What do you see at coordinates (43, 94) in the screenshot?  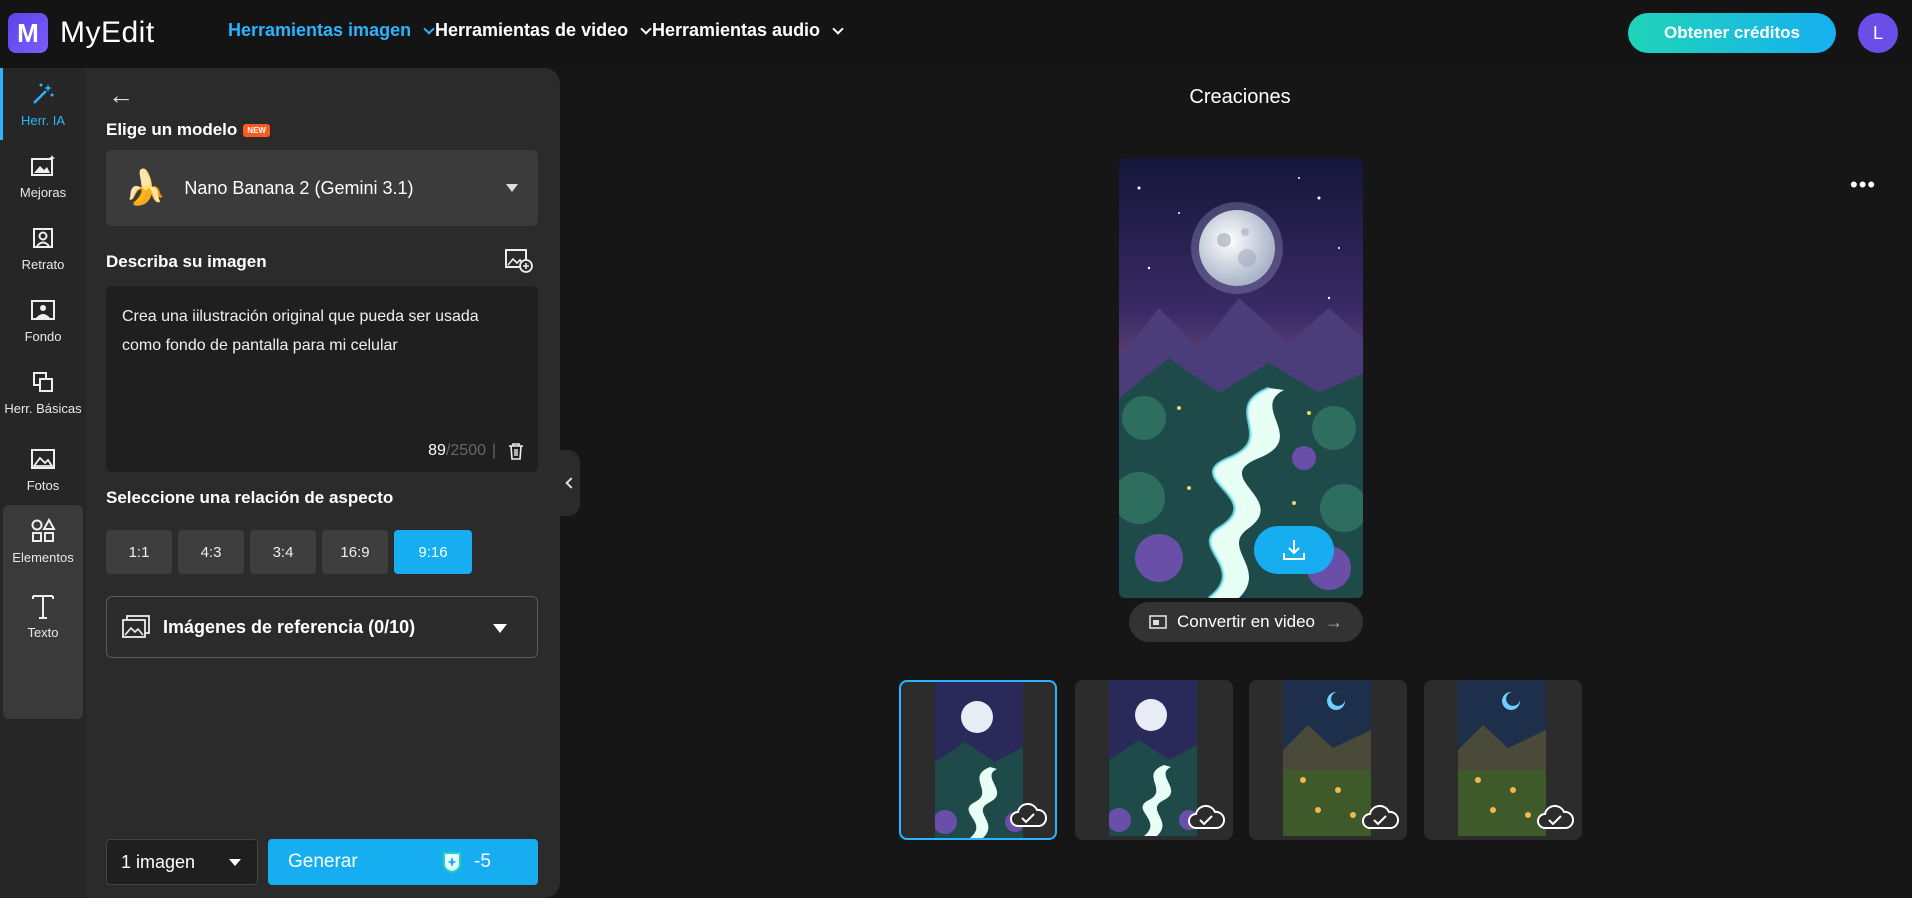 I see `magic-wand-icon` at bounding box center [43, 94].